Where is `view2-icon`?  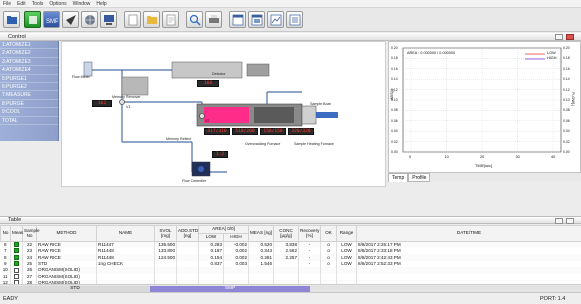
view2-icon is located at coordinates (257, 20).